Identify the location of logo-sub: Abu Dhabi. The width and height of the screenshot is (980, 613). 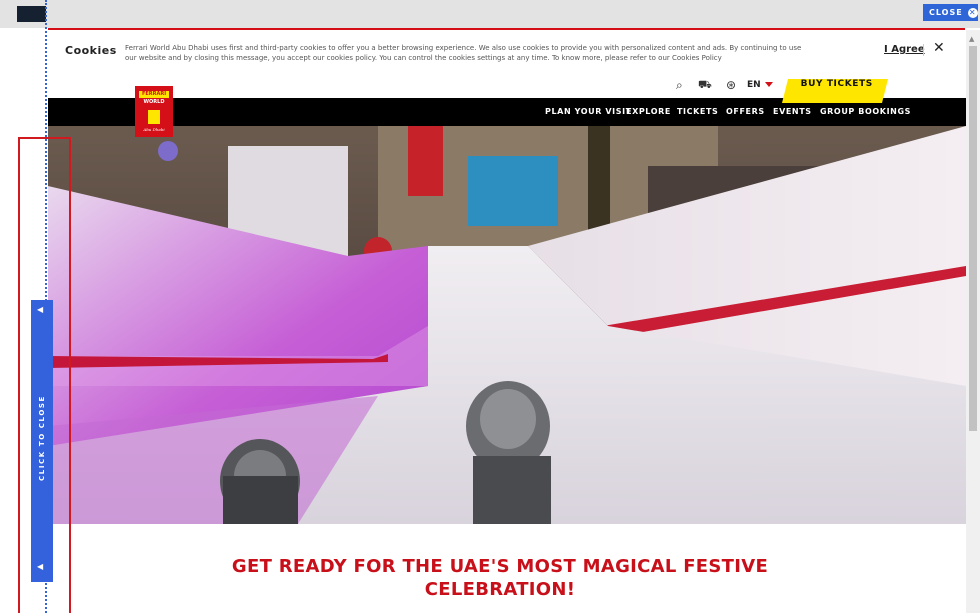
(154, 129).